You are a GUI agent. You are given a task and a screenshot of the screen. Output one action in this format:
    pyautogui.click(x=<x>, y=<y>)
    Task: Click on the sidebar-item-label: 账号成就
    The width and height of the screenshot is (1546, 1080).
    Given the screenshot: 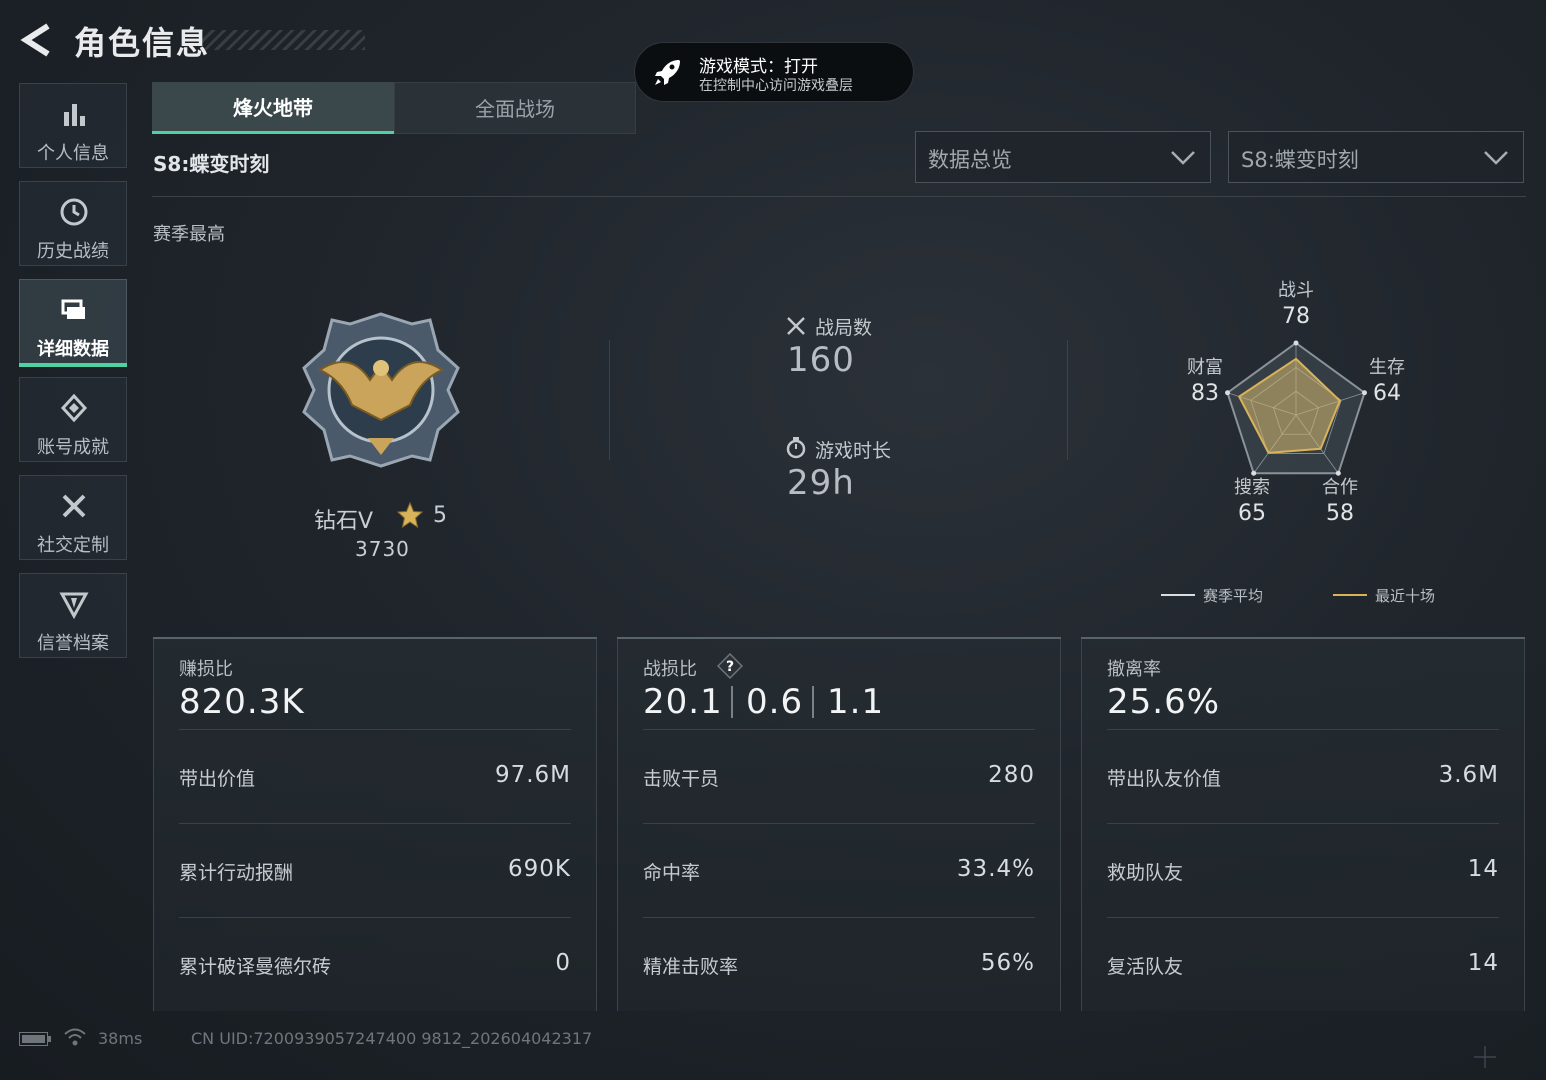 What is the action you would take?
    pyautogui.click(x=73, y=447)
    